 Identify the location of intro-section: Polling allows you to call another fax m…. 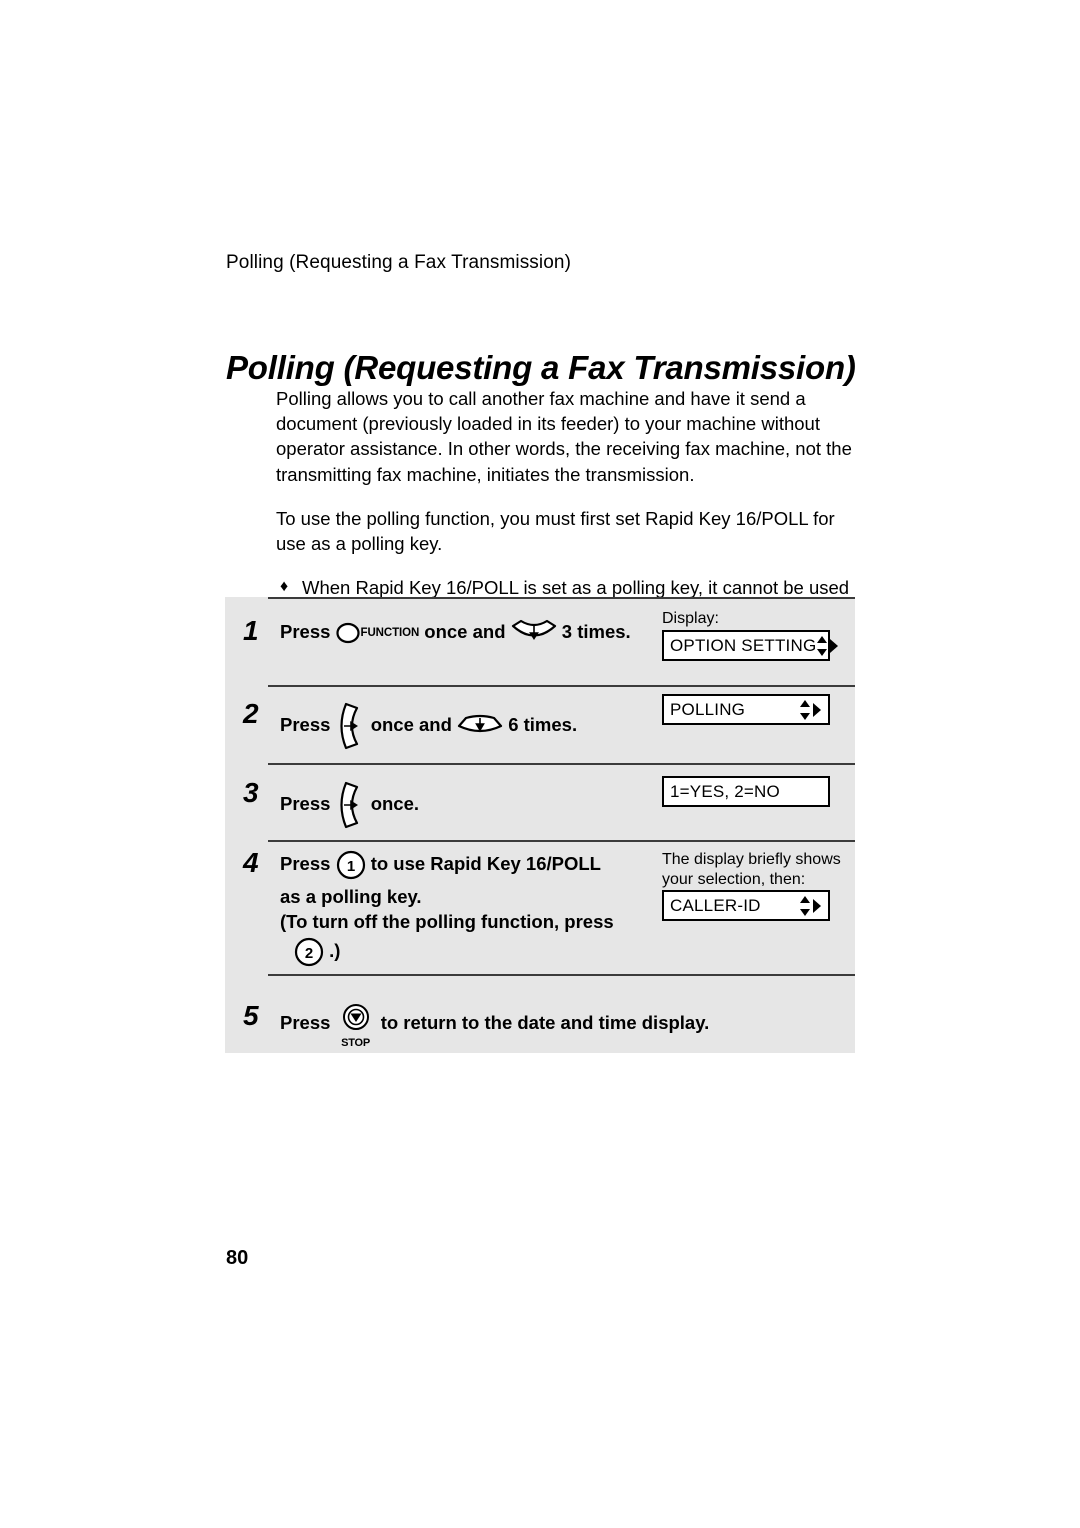
(569, 506).